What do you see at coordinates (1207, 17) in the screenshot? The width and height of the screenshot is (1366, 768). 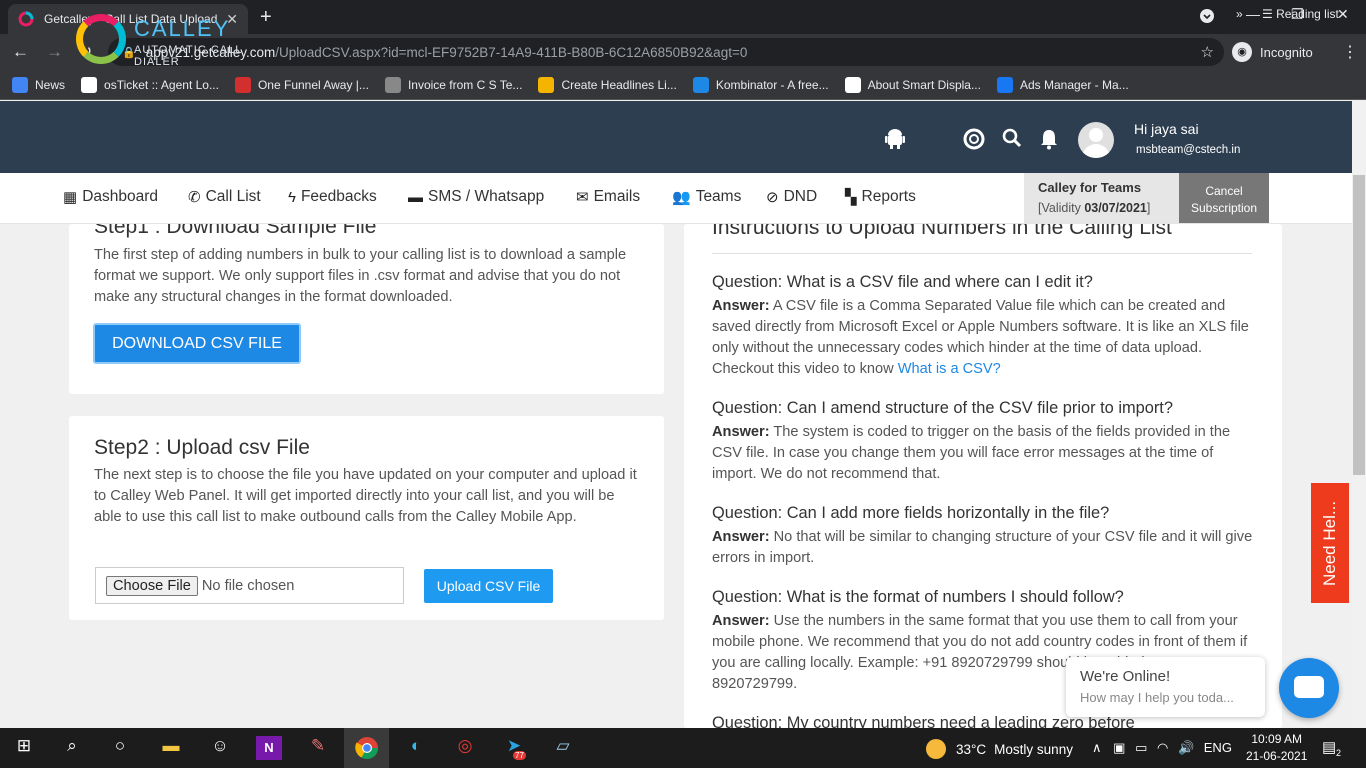 I see `tab-search-icon` at bounding box center [1207, 17].